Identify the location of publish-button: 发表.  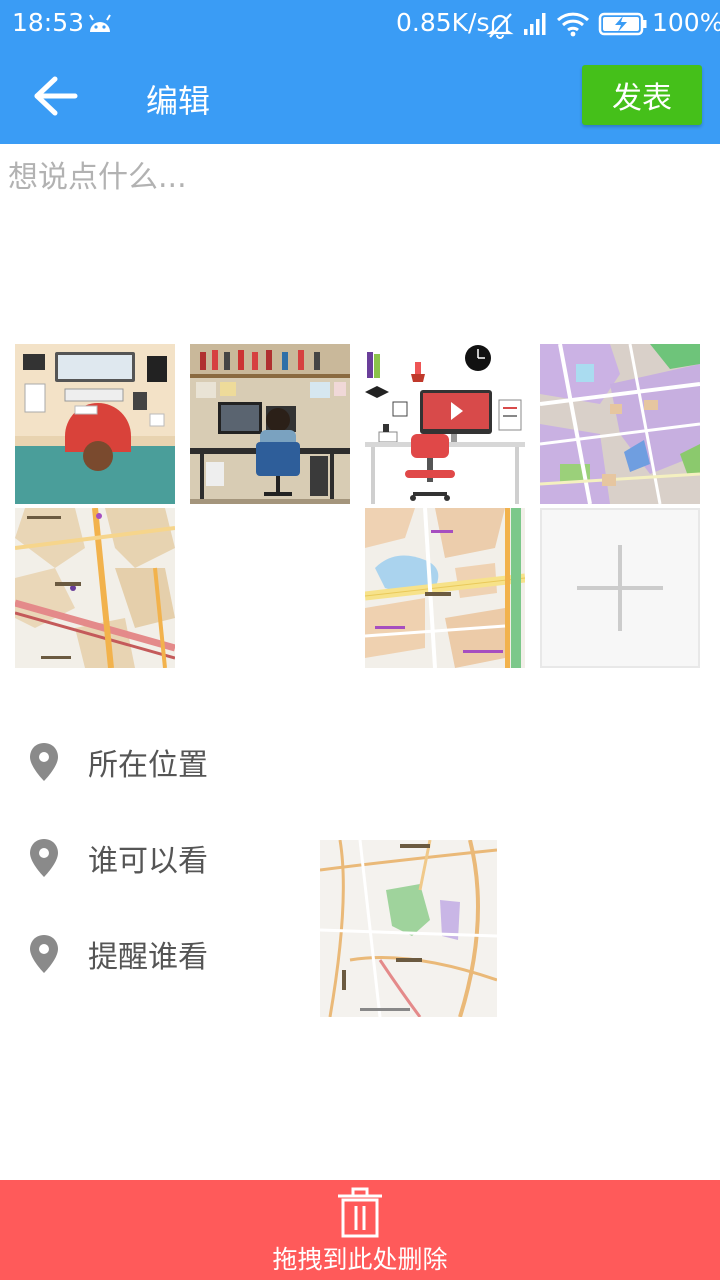
(642, 95).